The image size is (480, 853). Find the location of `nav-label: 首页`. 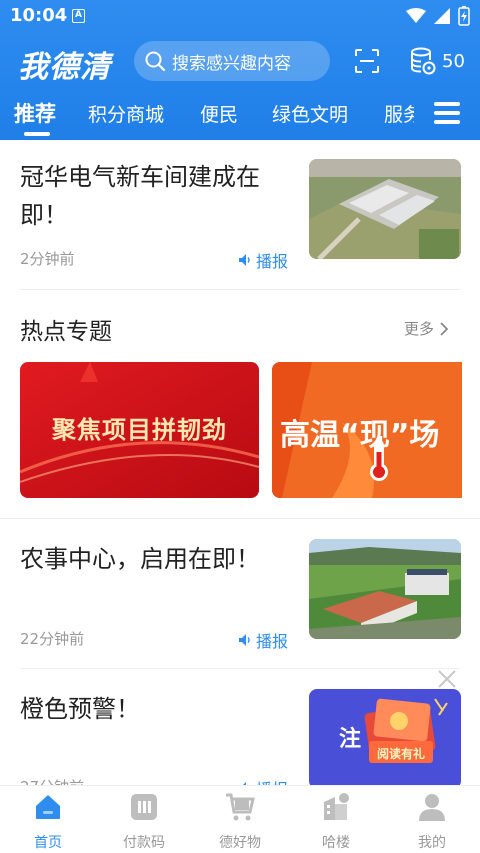

nav-label: 首页 is located at coordinates (48, 843).